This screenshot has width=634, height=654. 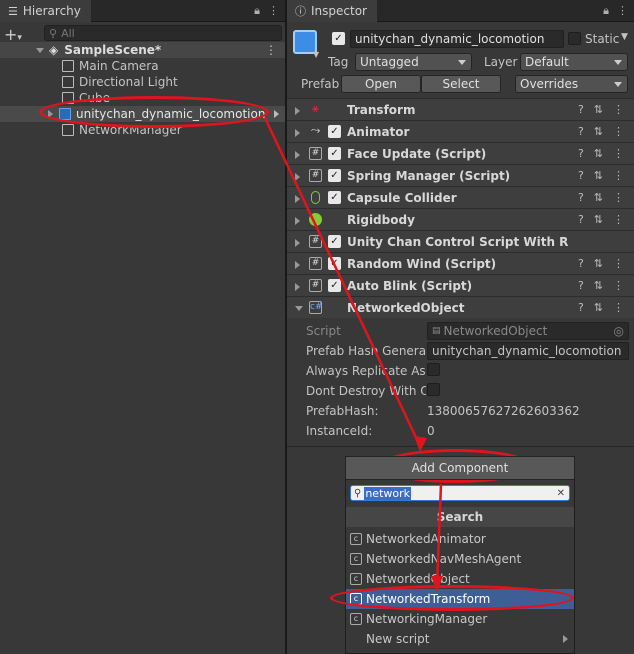 What do you see at coordinates (460, 493) in the screenshot?
I see `component-search-input: ⚲ network ✕` at bounding box center [460, 493].